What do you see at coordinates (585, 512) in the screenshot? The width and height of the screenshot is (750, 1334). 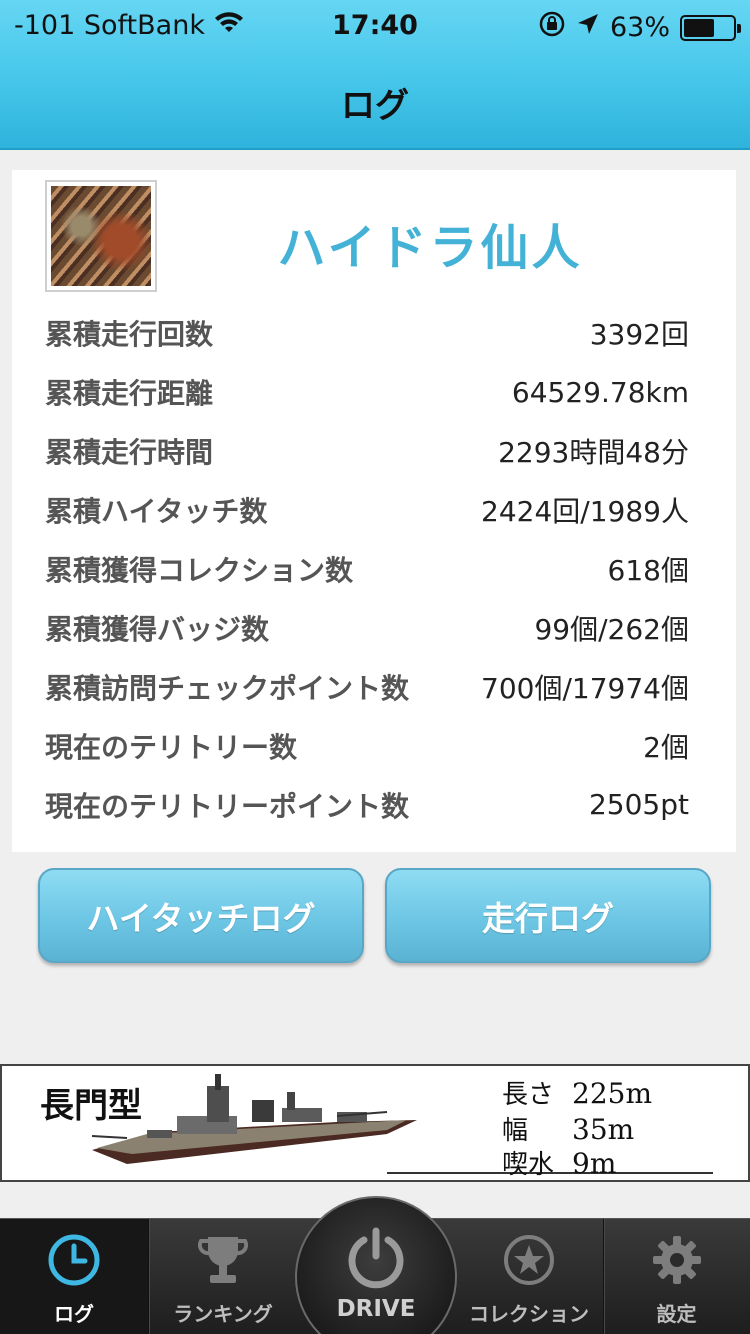 I see `stat-value: 2424回/1989人` at bounding box center [585, 512].